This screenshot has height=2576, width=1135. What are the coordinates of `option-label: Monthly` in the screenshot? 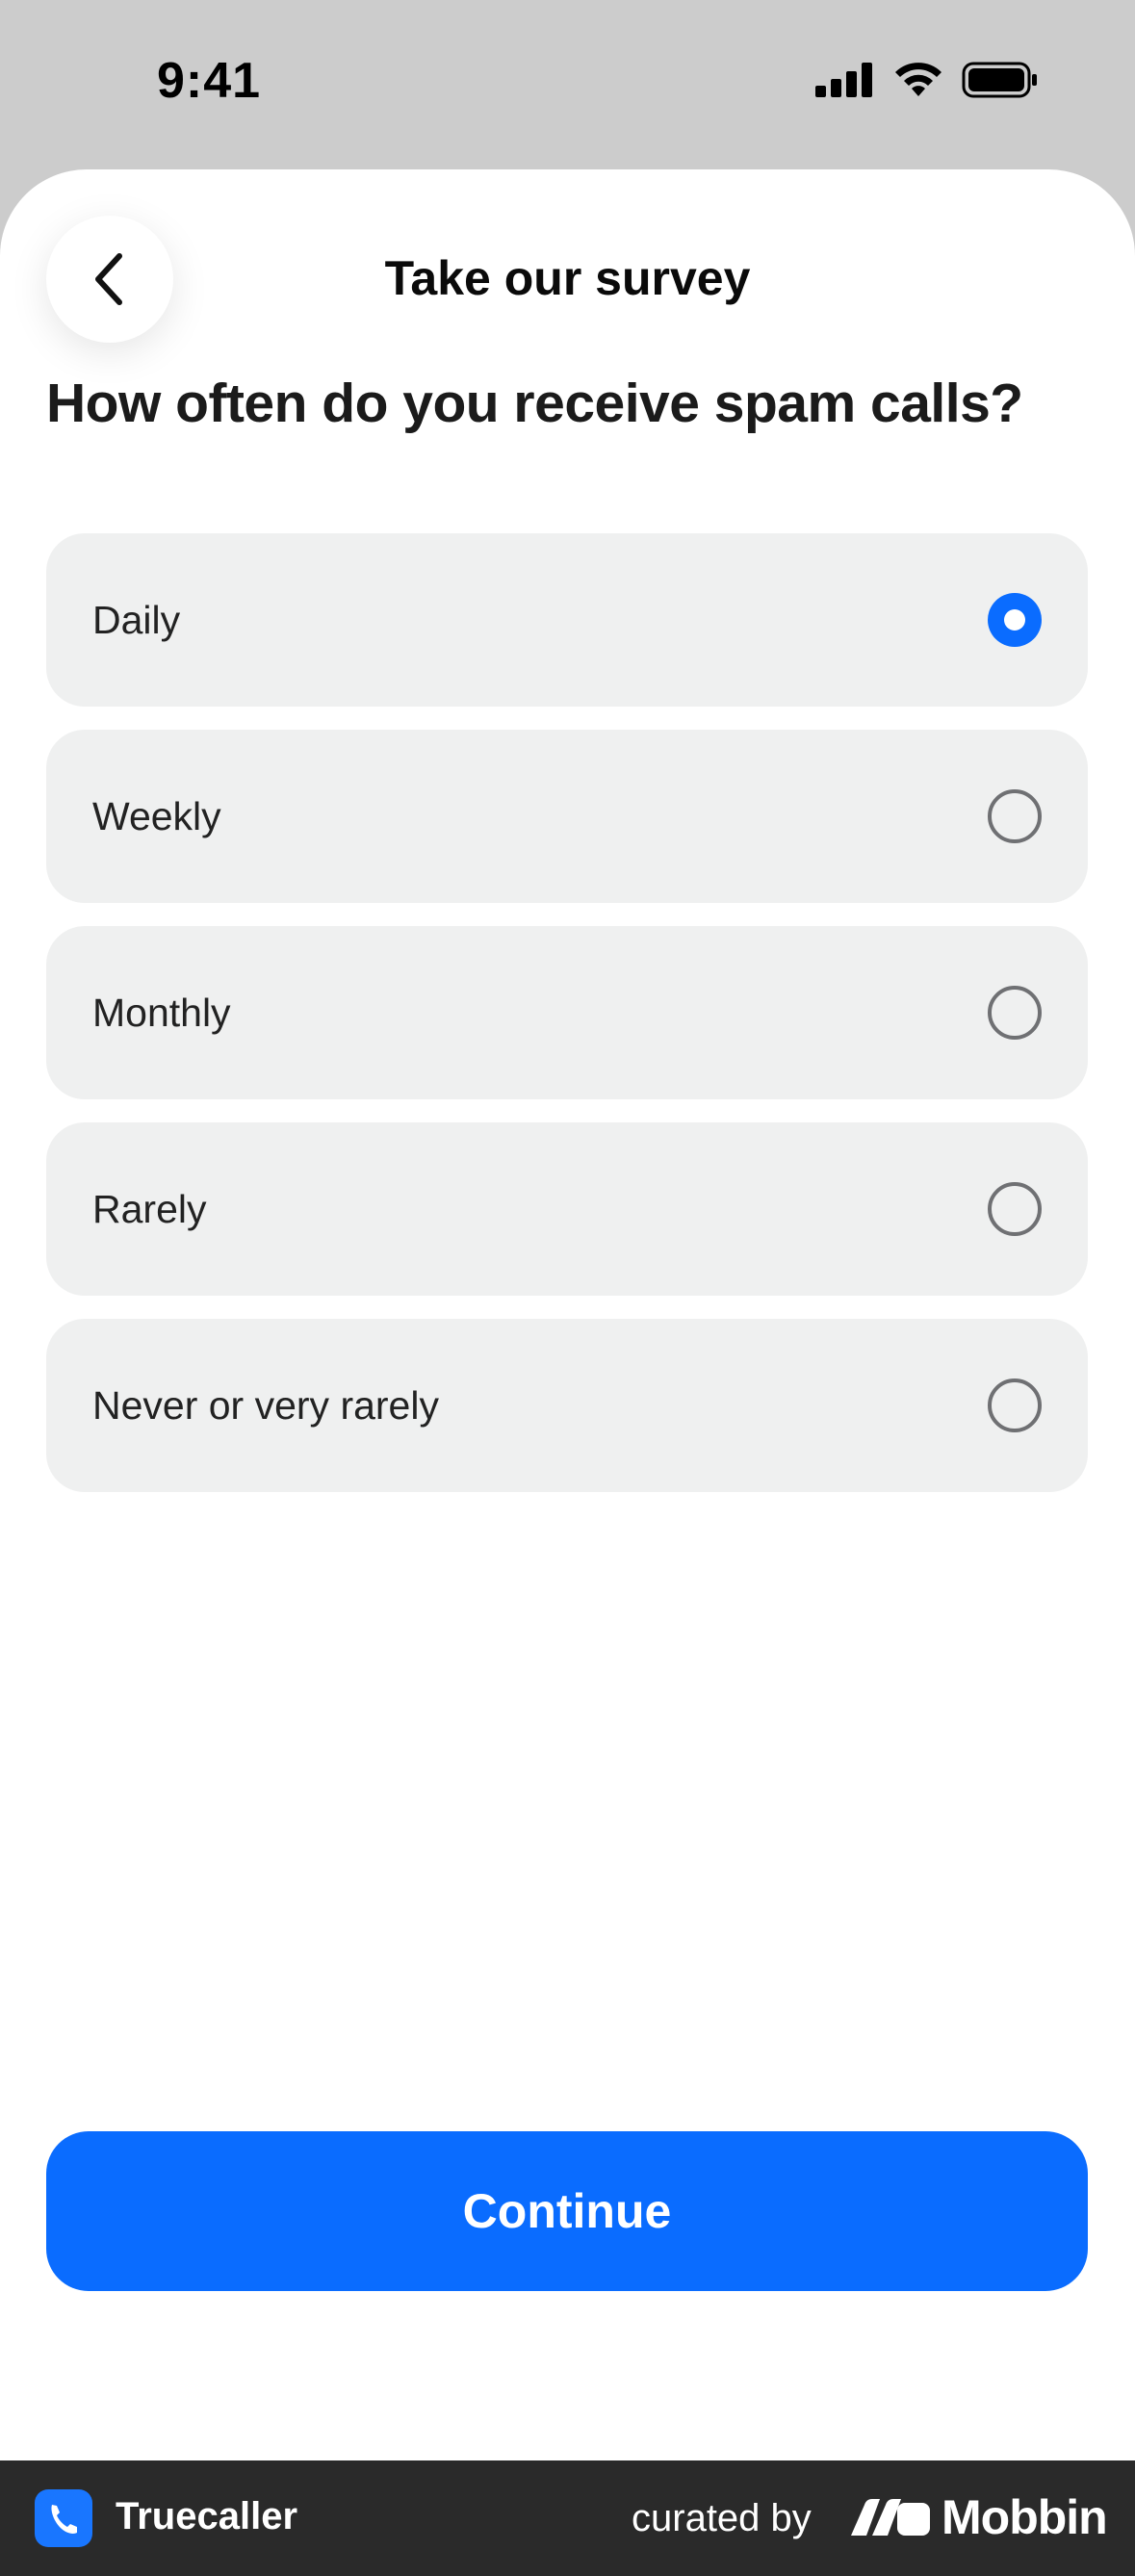 It's located at (161, 1012).